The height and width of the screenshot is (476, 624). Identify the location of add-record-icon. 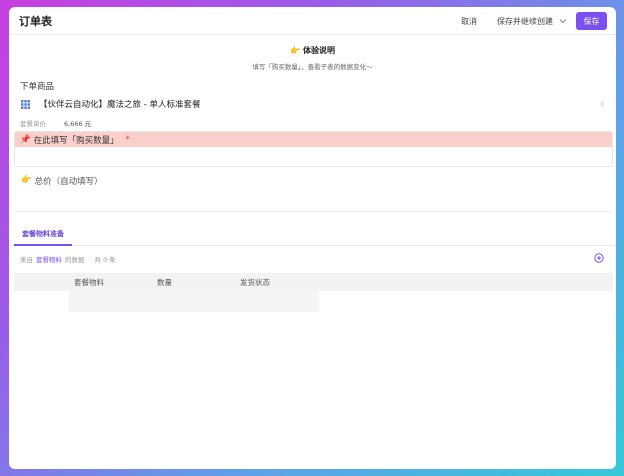
(599, 258).